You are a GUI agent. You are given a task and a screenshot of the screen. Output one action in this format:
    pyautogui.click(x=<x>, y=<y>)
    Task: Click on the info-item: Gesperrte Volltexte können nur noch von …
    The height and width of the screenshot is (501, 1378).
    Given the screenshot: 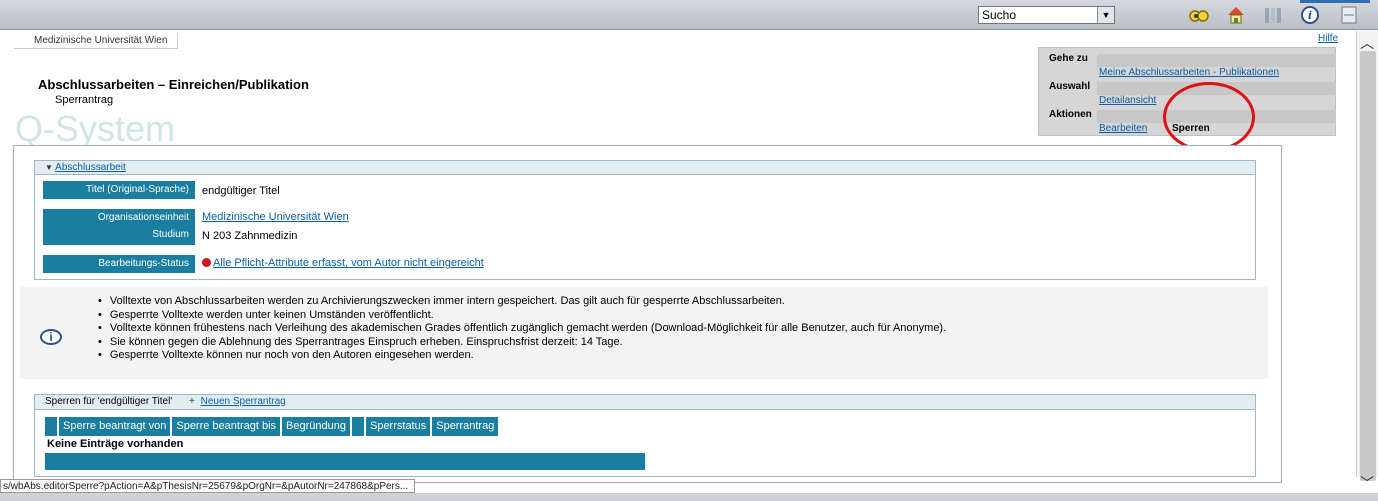 What is the action you would take?
    pyautogui.click(x=522, y=355)
    